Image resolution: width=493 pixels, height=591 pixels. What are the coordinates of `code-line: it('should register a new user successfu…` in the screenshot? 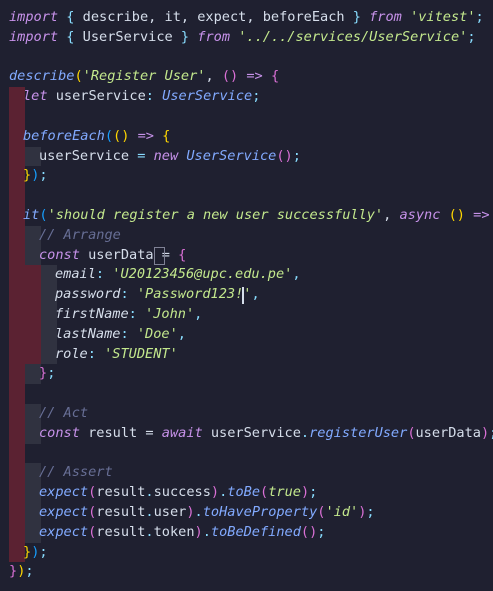 It's located at (246, 216).